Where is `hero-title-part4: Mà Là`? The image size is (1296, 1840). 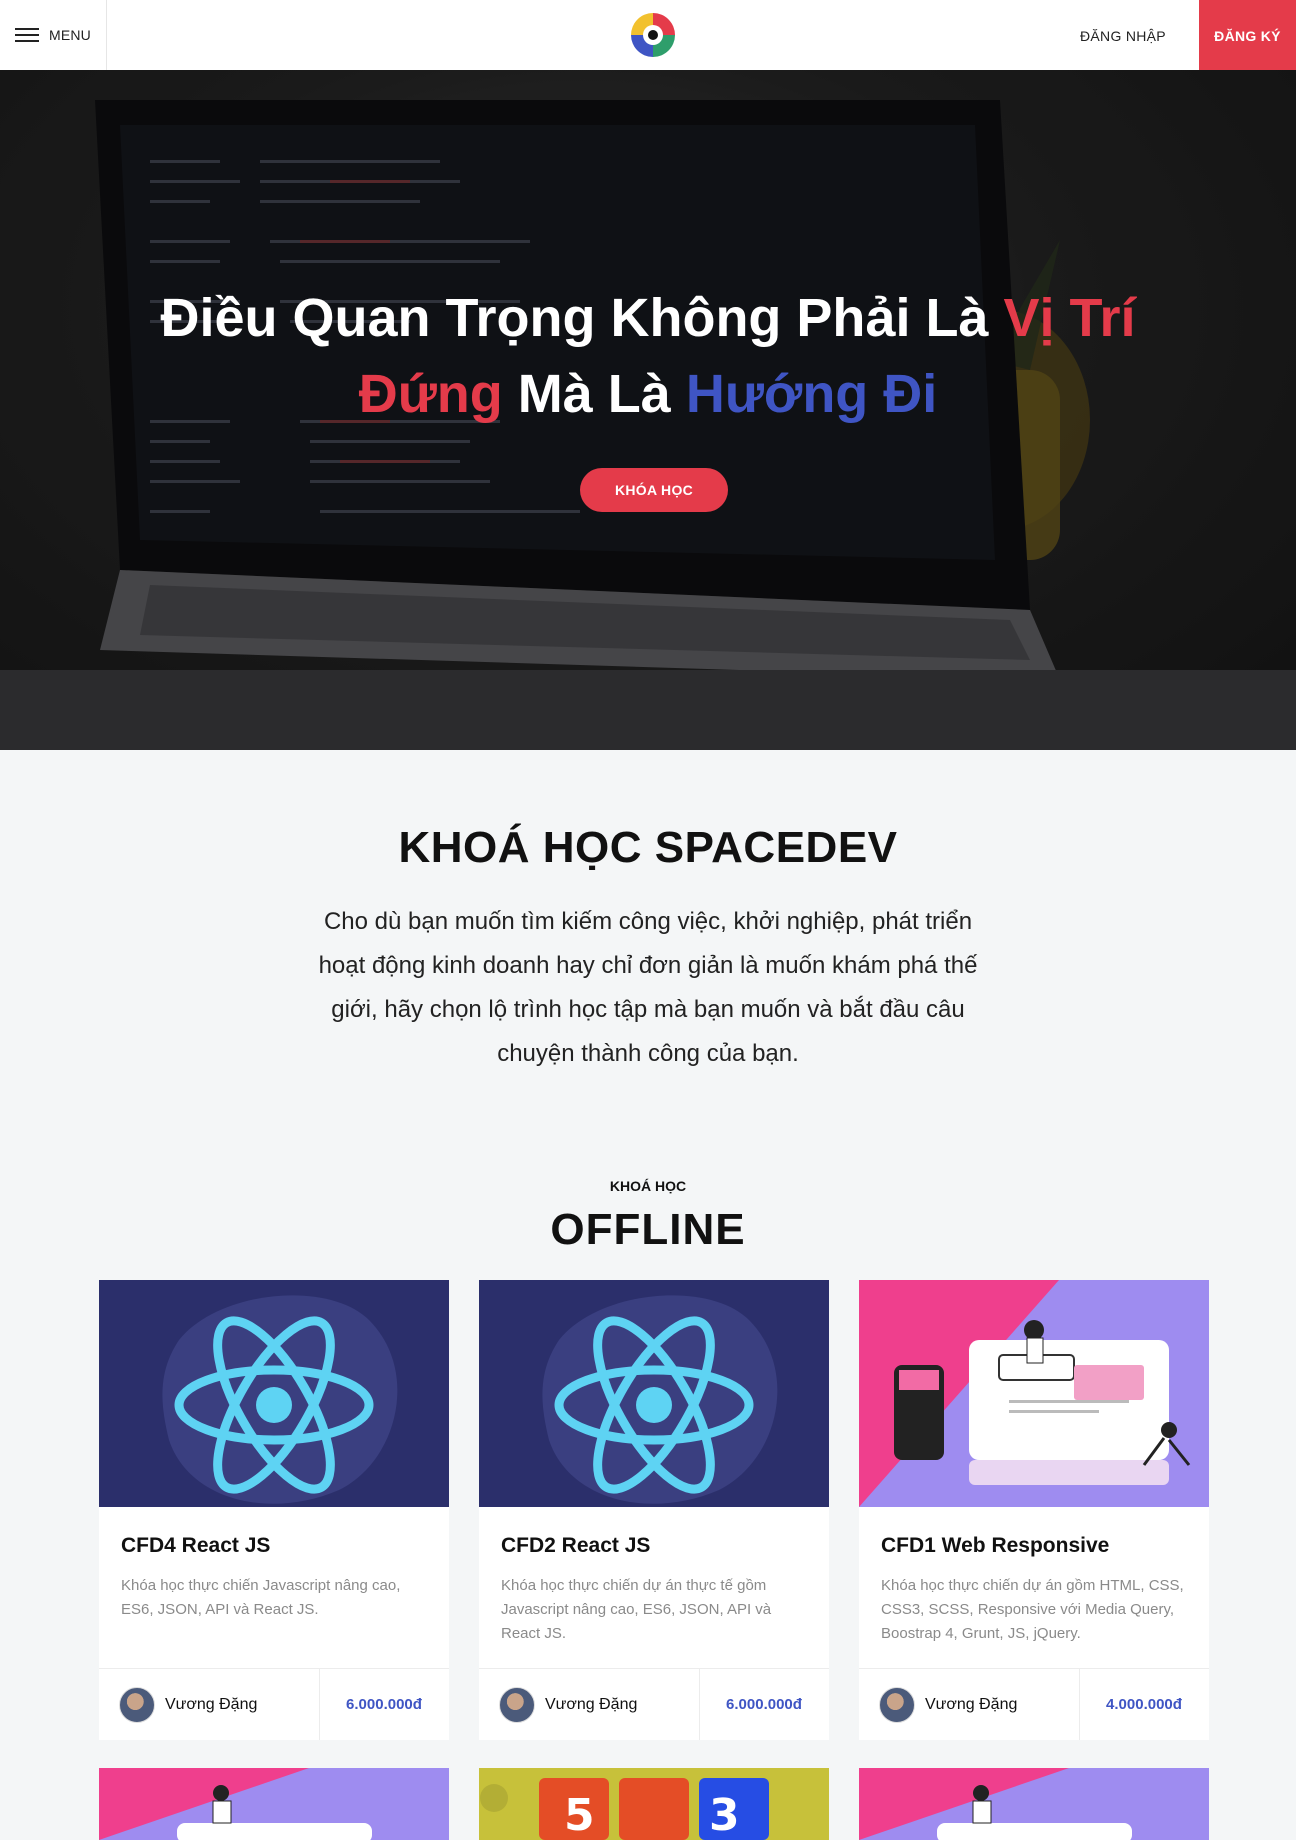 hero-title-part4: Mà Là is located at coordinates (594, 394).